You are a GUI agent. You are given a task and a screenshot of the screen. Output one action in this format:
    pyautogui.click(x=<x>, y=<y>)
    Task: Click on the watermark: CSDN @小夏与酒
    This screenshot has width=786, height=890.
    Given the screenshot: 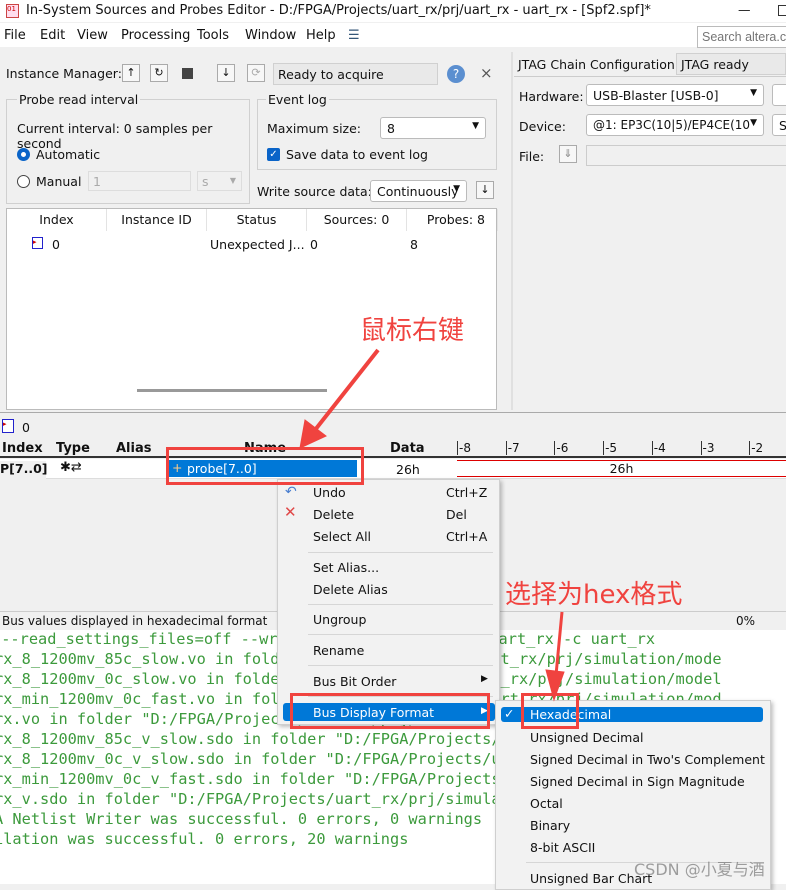 What is the action you would take?
    pyautogui.click(x=699, y=869)
    